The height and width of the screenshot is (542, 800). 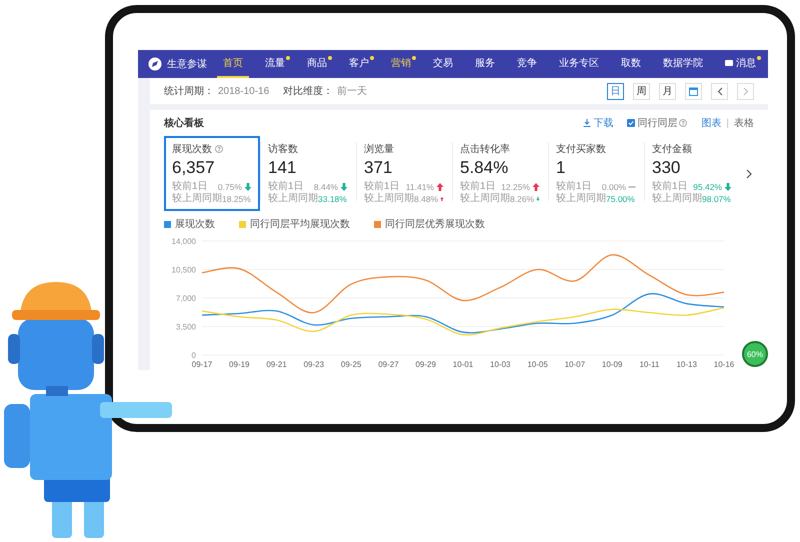 I want to click on nav-tab: 消息, so click(x=740, y=64).